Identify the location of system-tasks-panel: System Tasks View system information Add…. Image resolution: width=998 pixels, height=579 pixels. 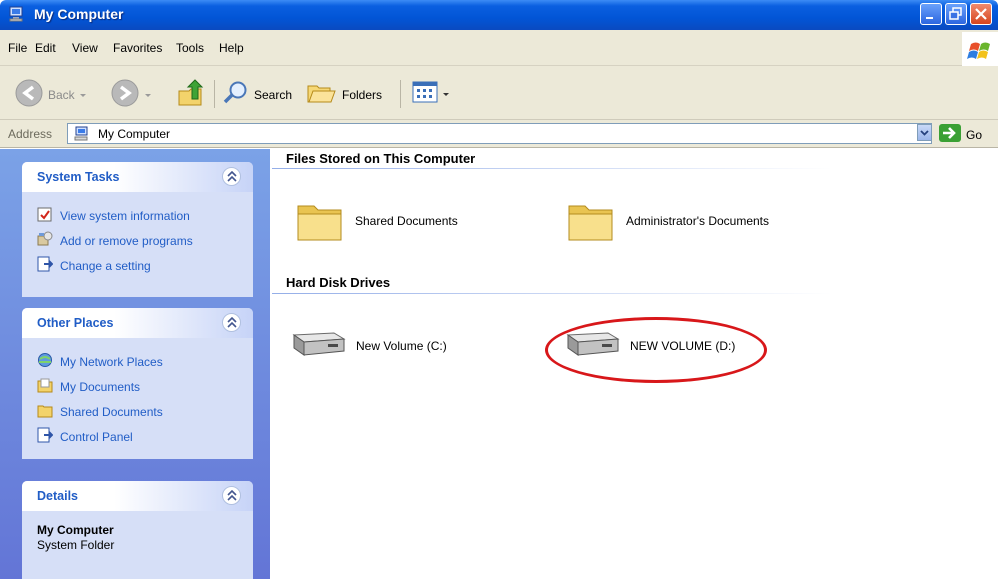
(137, 229).